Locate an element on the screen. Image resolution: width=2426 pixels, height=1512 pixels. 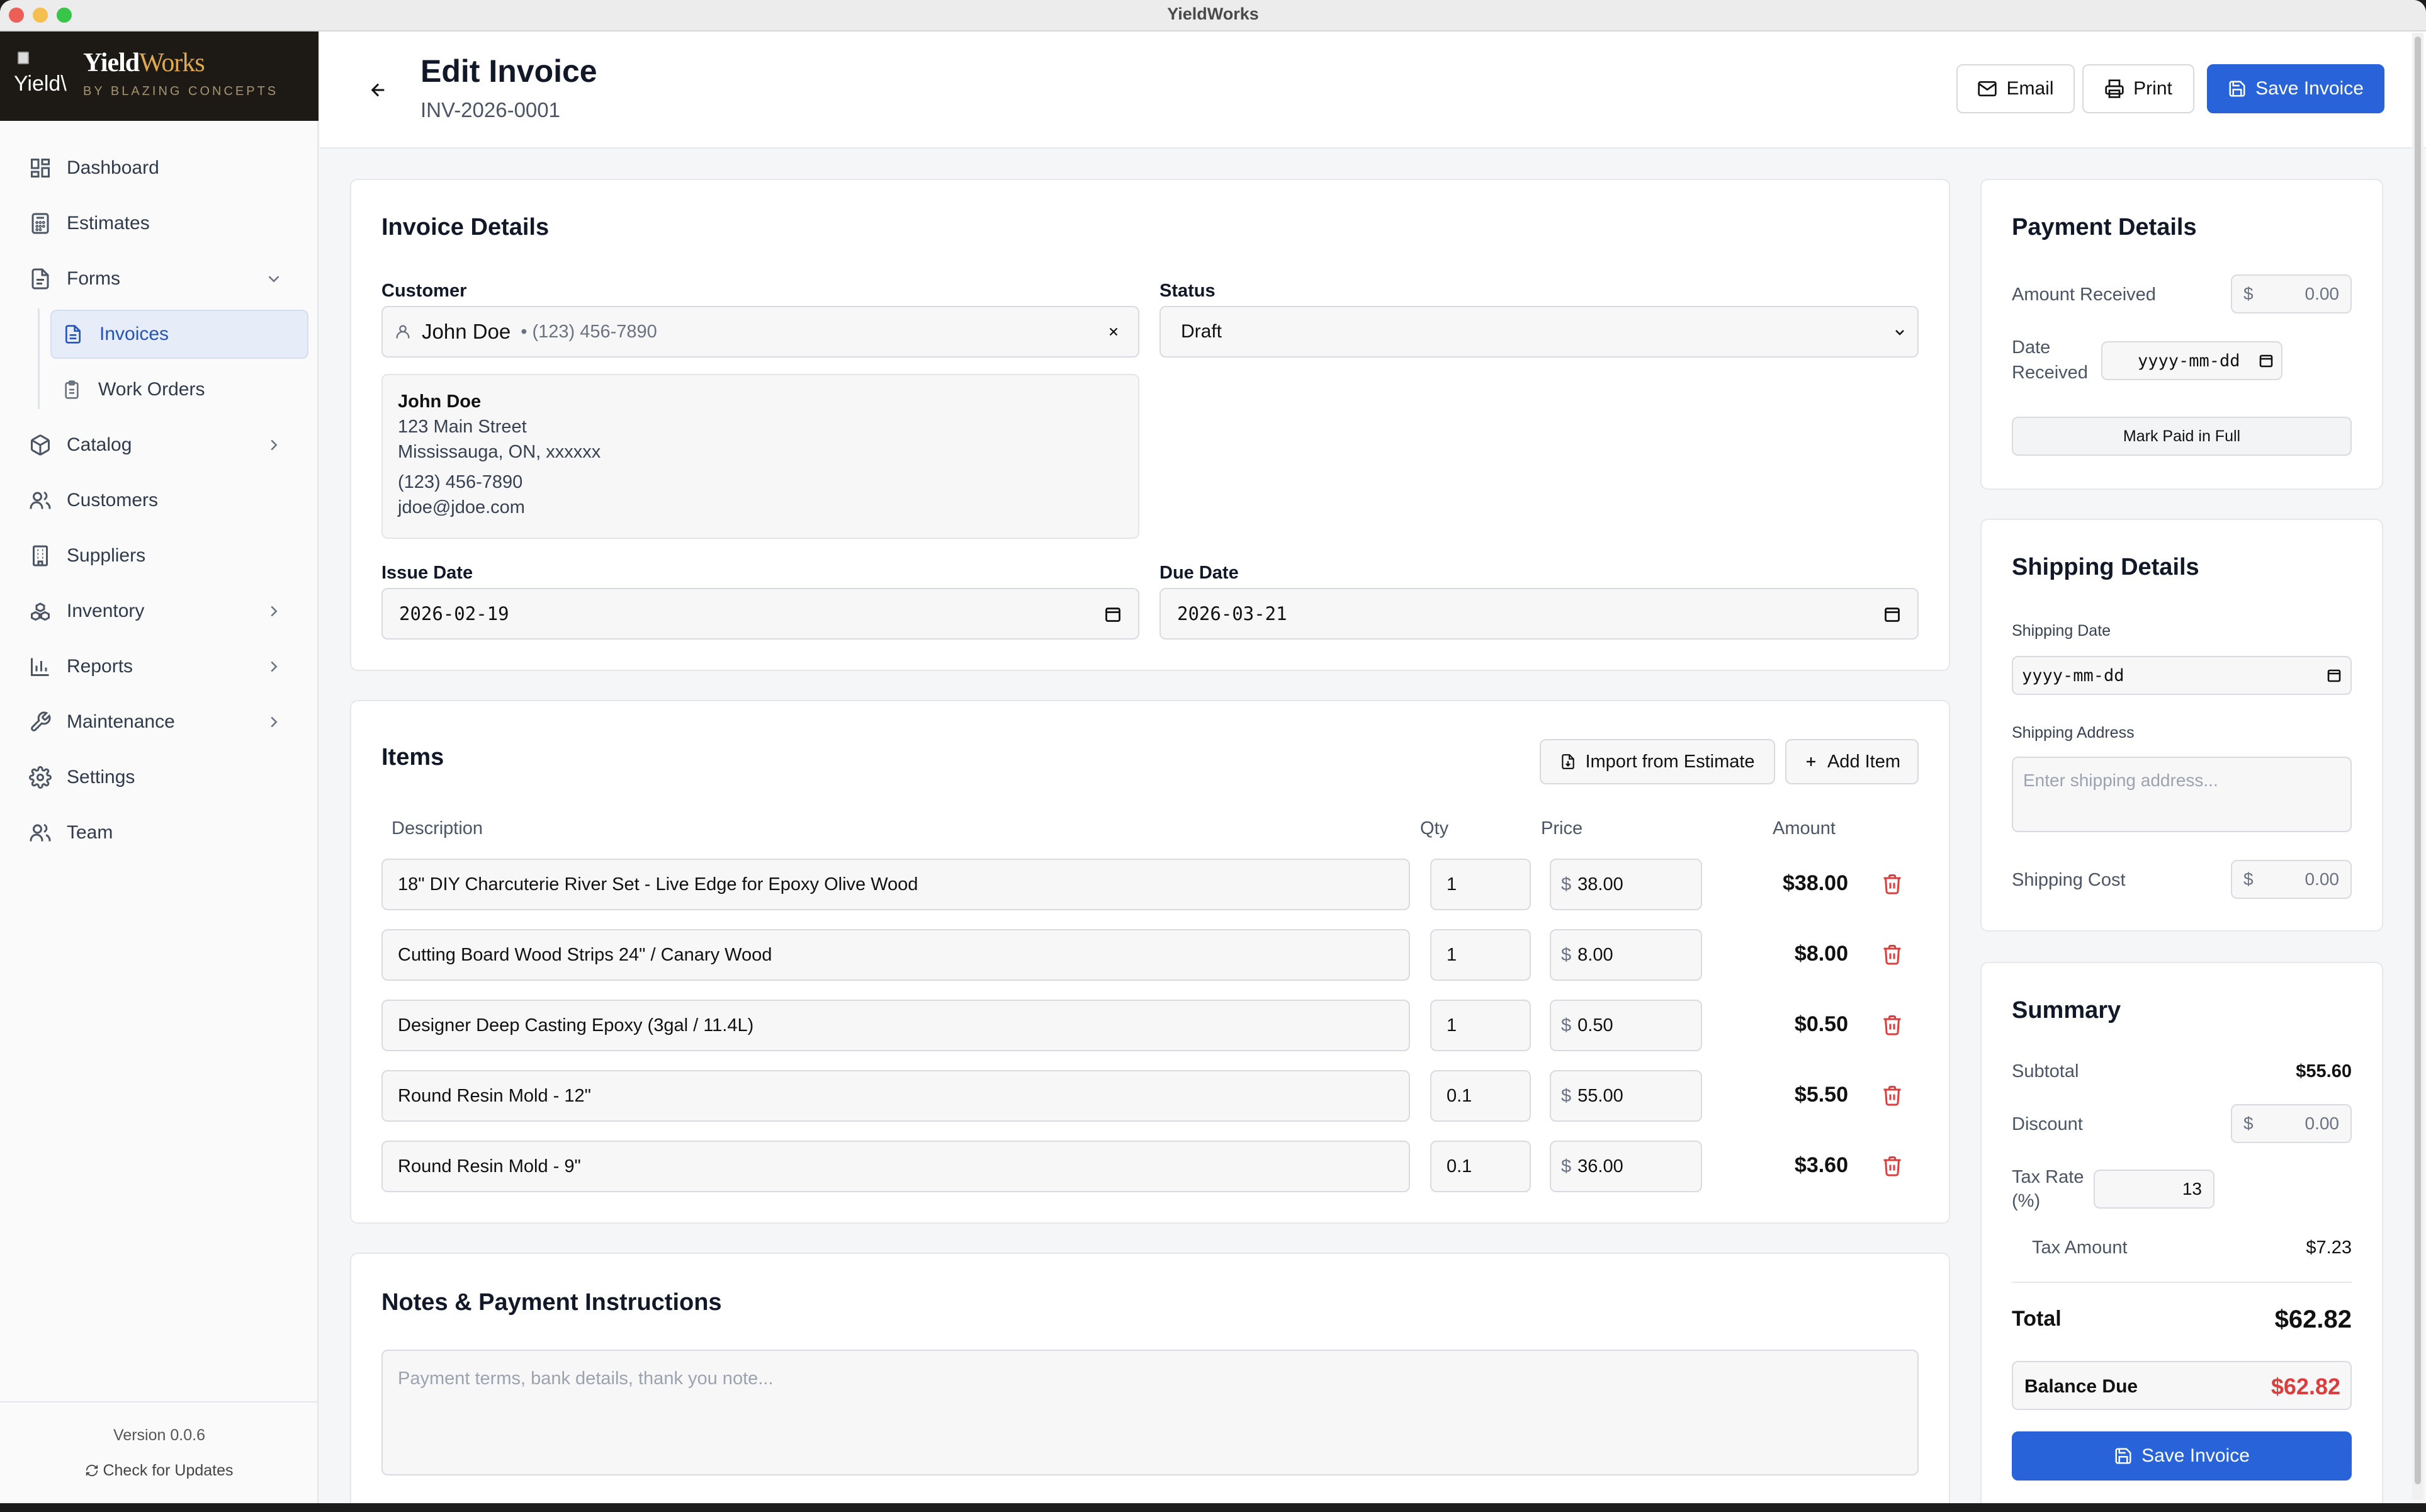
sidebar-item-customers: Customers is located at coordinates (163, 500).